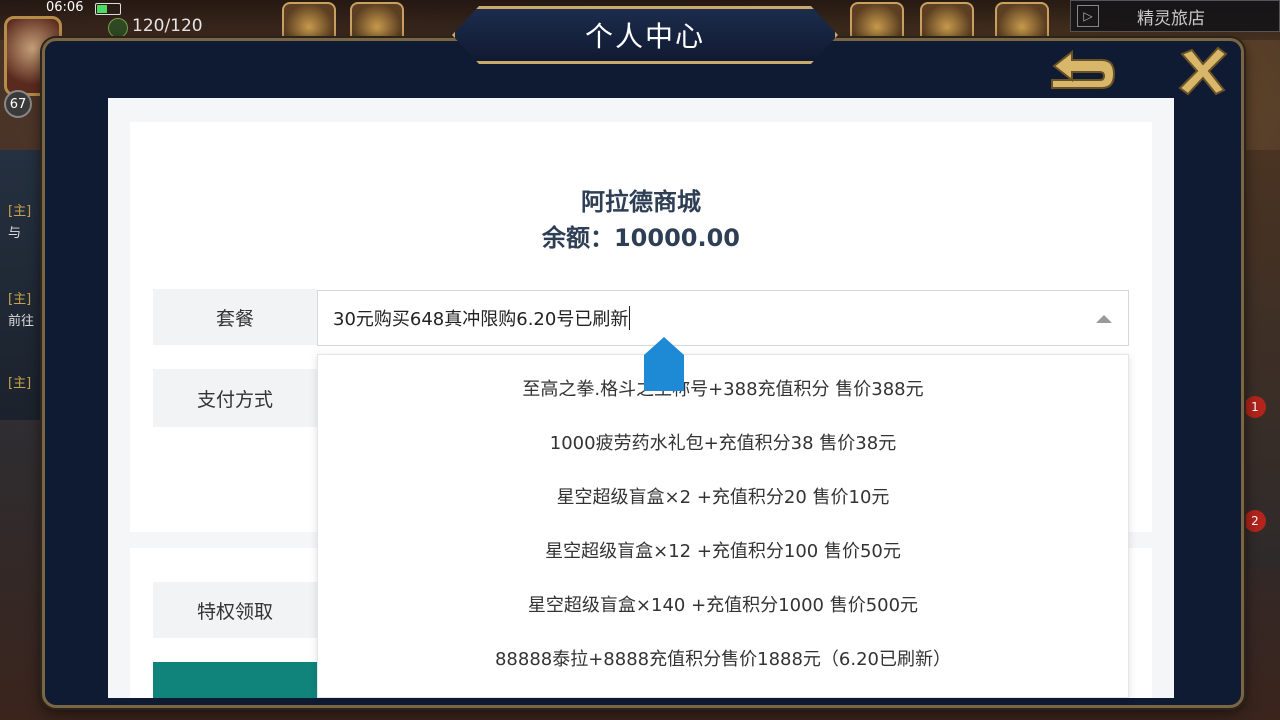 Image resolution: width=1280 pixels, height=720 pixels. What do you see at coordinates (723, 442) in the screenshot?
I see `dropdown-option: 1000疲劳药水礼包+充值积分38 售价38元` at bounding box center [723, 442].